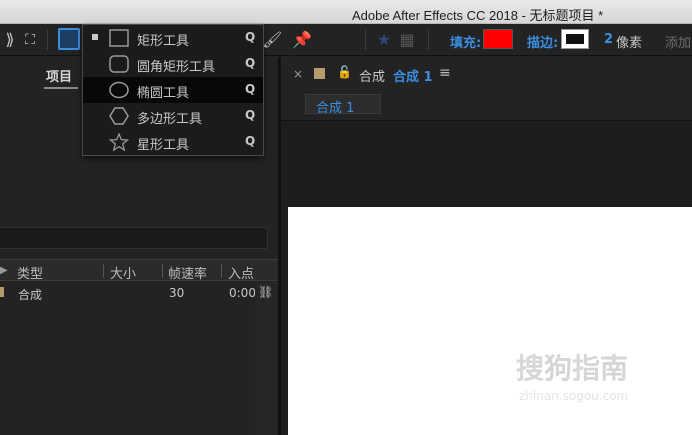 The width and height of the screenshot is (692, 435). What do you see at coordinates (119, 90) in the screenshot?
I see `ellipse-icon` at bounding box center [119, 90].